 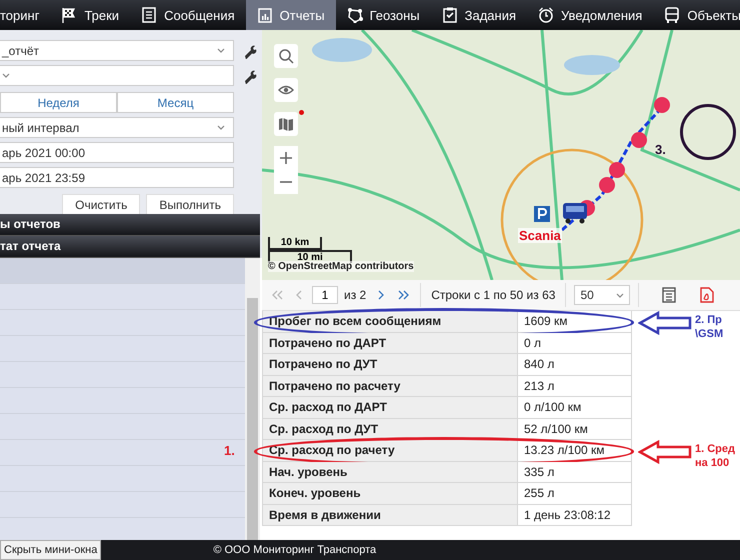 I want to click on table-cell: 840 л, so click(x=575, y=365).